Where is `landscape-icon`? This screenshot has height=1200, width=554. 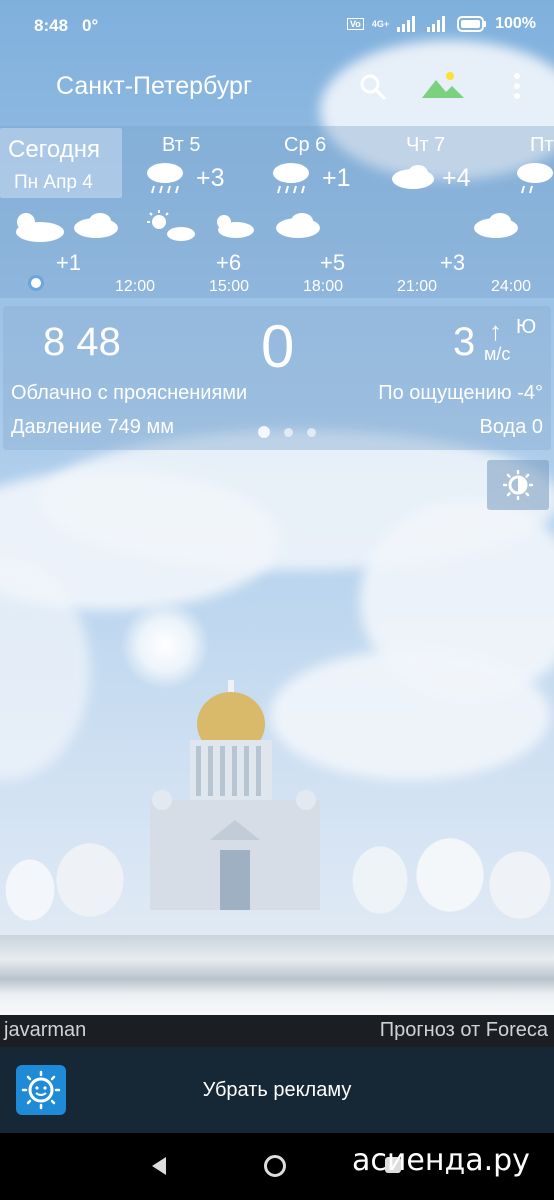
landscape-icon is located at coordinates (443, 85).